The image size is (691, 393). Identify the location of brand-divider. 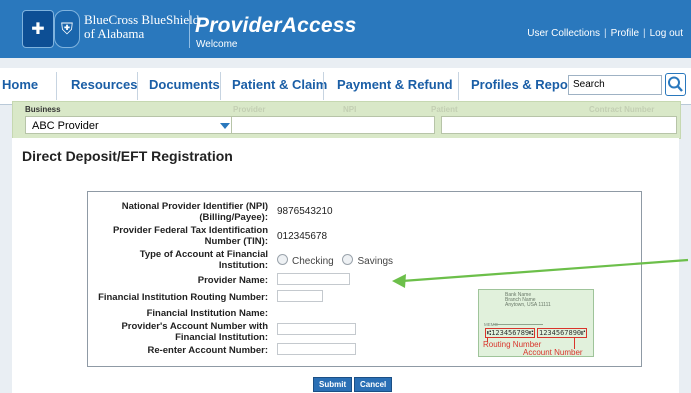
(189, 29).